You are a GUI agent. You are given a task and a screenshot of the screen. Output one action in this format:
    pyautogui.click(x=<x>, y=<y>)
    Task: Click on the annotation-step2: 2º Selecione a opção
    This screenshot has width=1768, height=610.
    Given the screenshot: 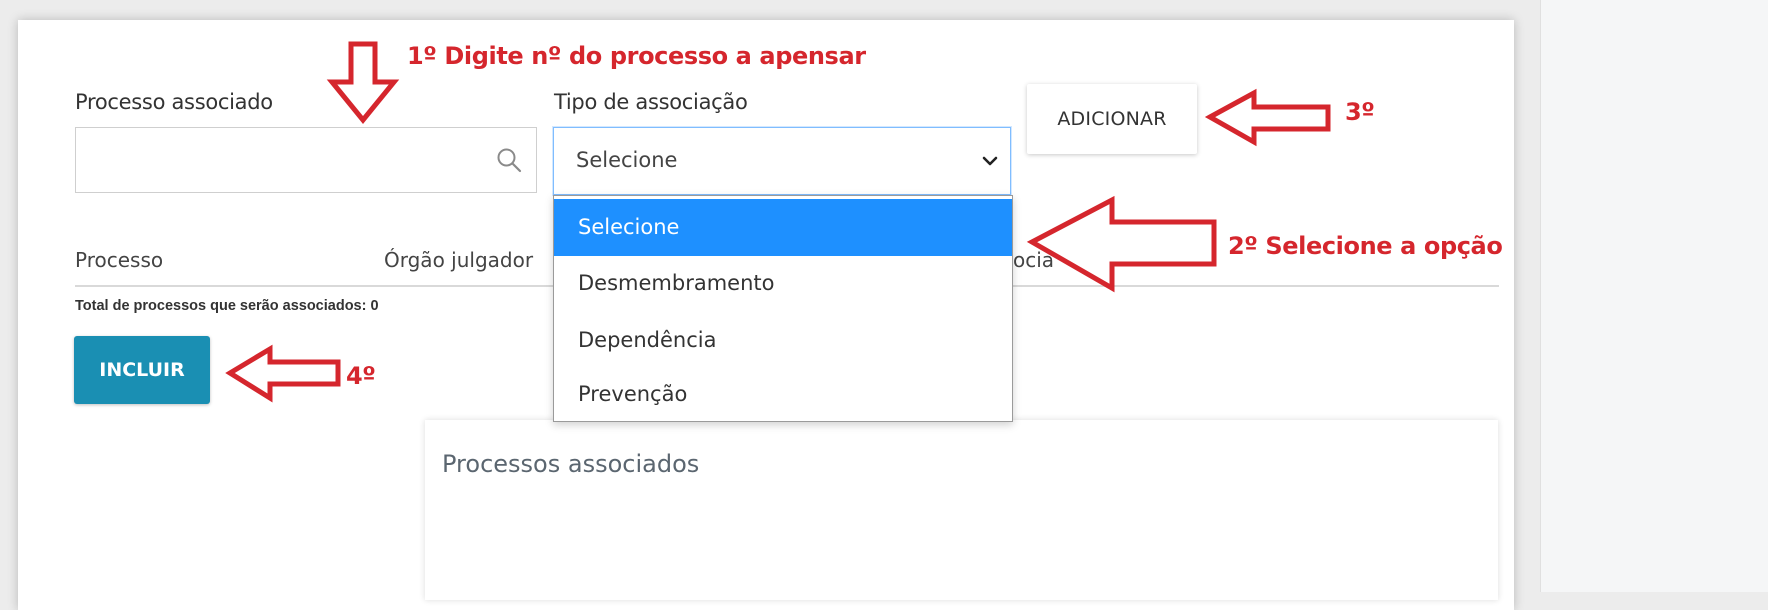 What is the action you would take?
    pyautogui.click(x=1365, y=246)
    